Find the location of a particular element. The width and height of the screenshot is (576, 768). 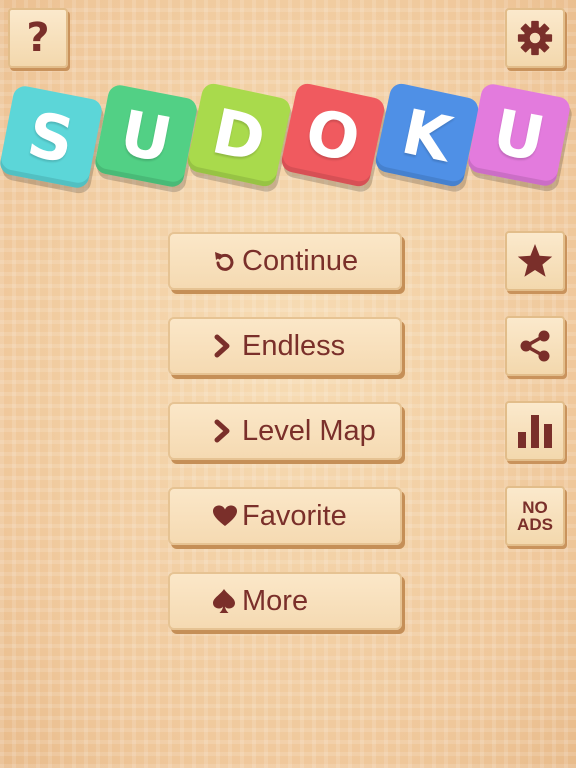

title-letter: D is located at coordinates (239, 135).